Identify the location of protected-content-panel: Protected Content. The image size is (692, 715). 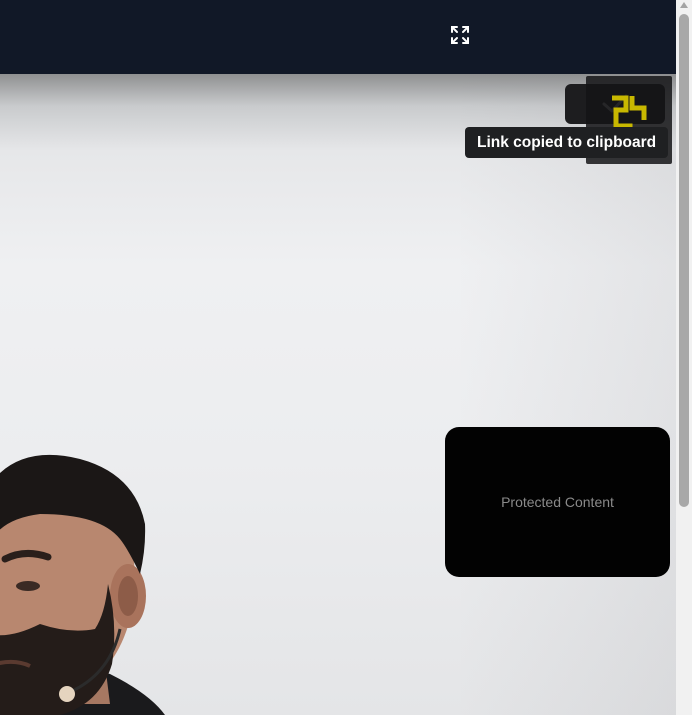
(557, 502).